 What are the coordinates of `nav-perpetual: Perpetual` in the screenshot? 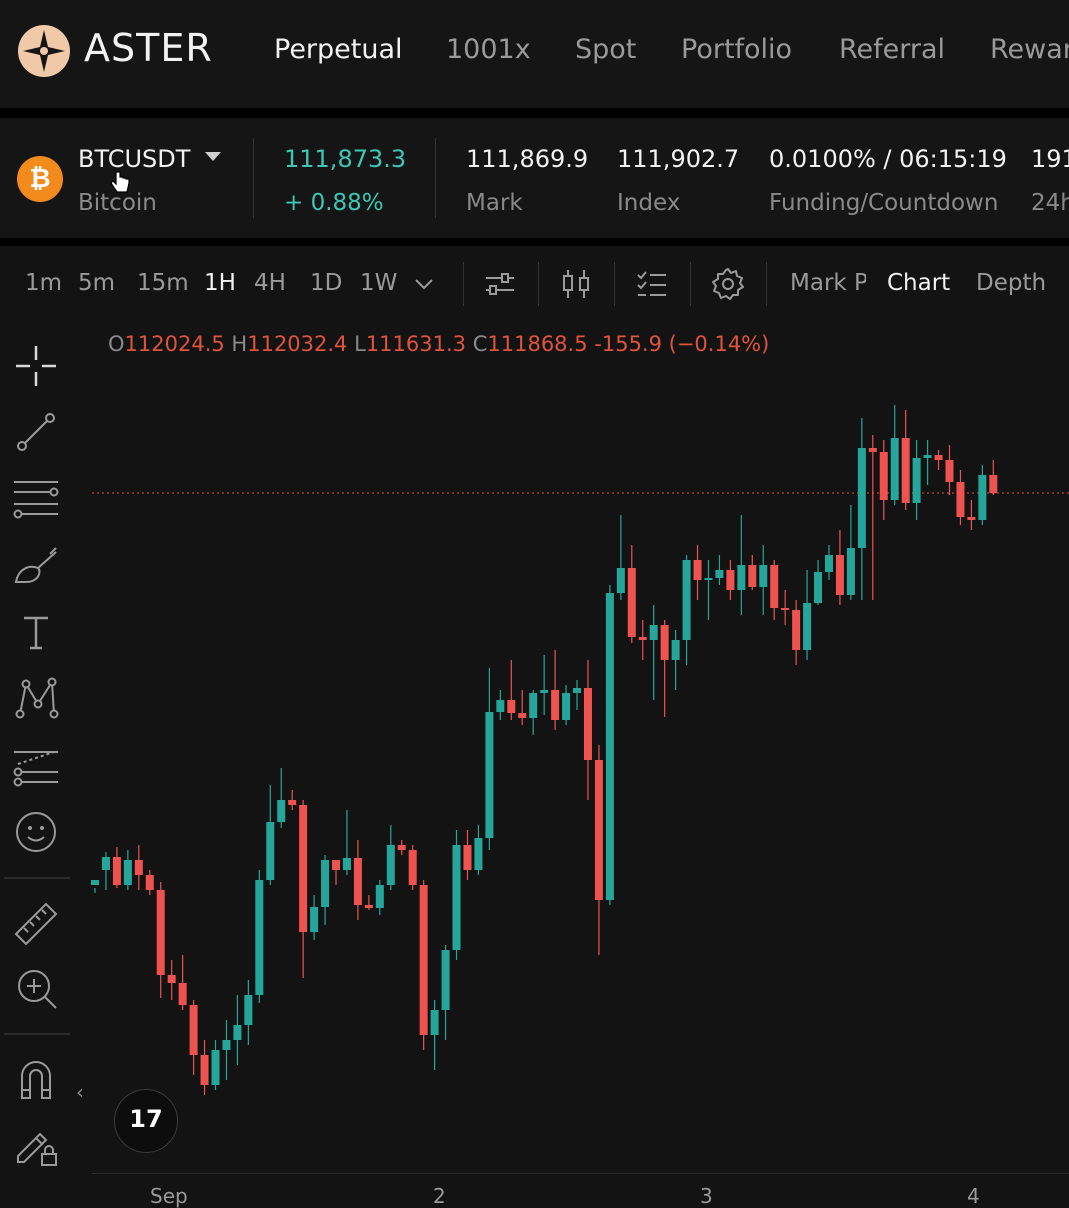 It's located at (338, 49).